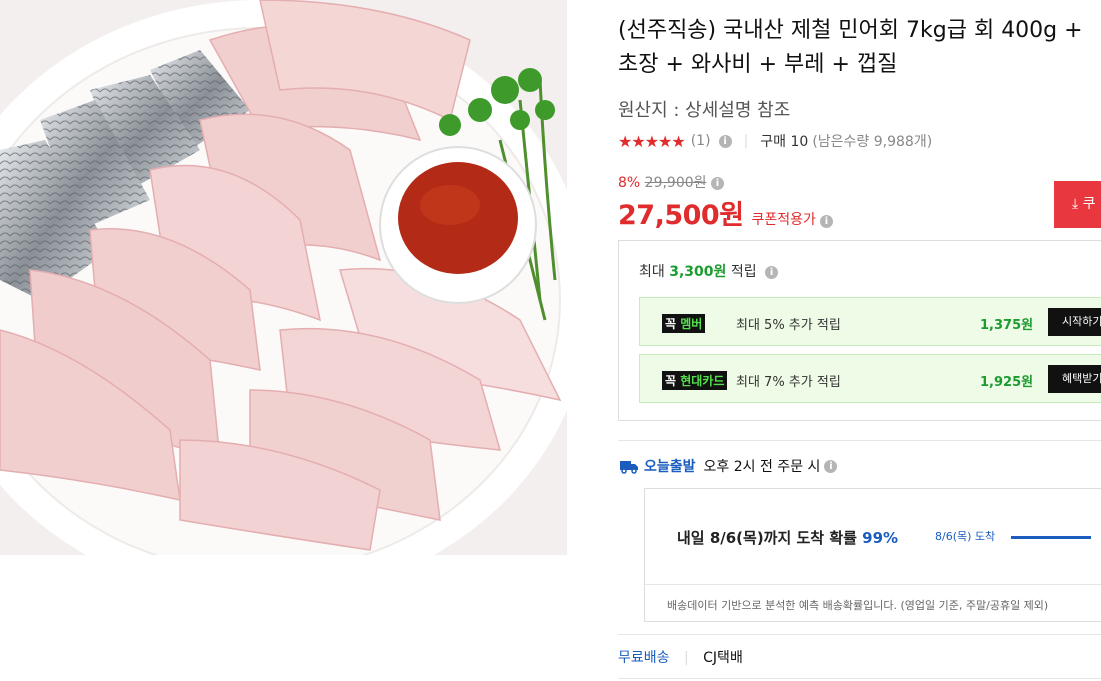 This screenshot has width=1101, height=681. I want to click on stock-remaining: (남은수량 9,988개), so click(872, 142).